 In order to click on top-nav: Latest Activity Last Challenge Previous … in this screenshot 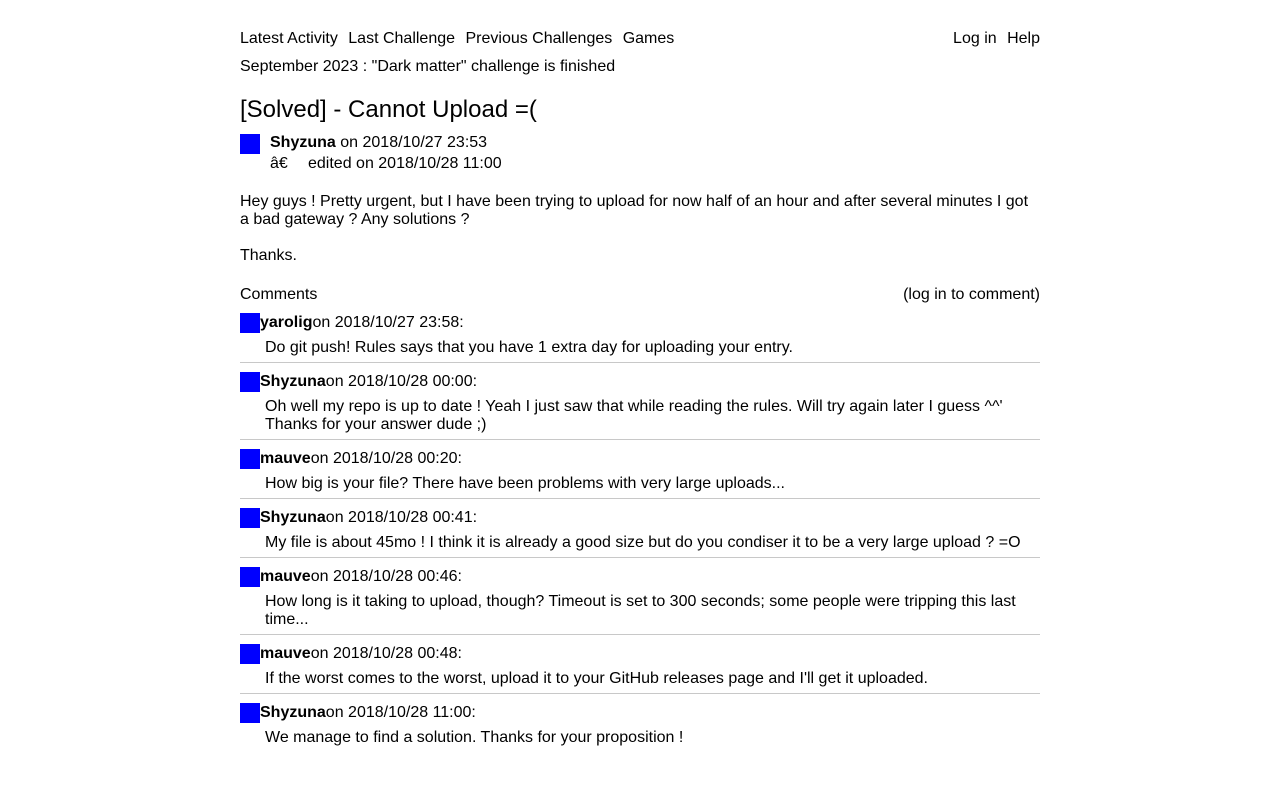, I will do `click(640, 39)`.